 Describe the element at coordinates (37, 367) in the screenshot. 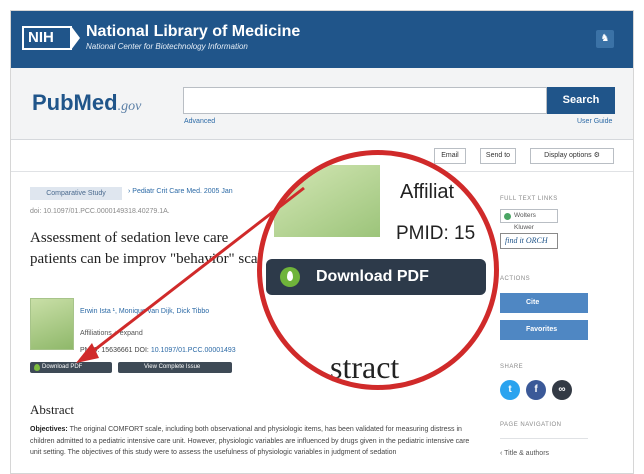

I see `pdf-drop-icon` at that location.